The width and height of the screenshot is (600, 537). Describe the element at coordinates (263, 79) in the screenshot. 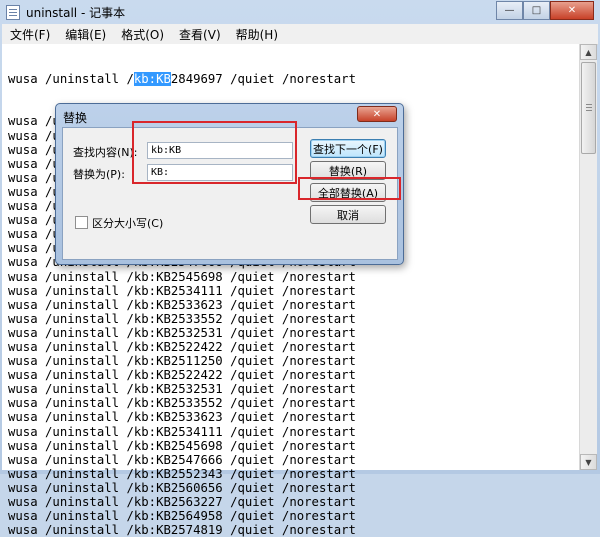

I see `line-suffix: 2849697 /quiet /norestart` at that location.